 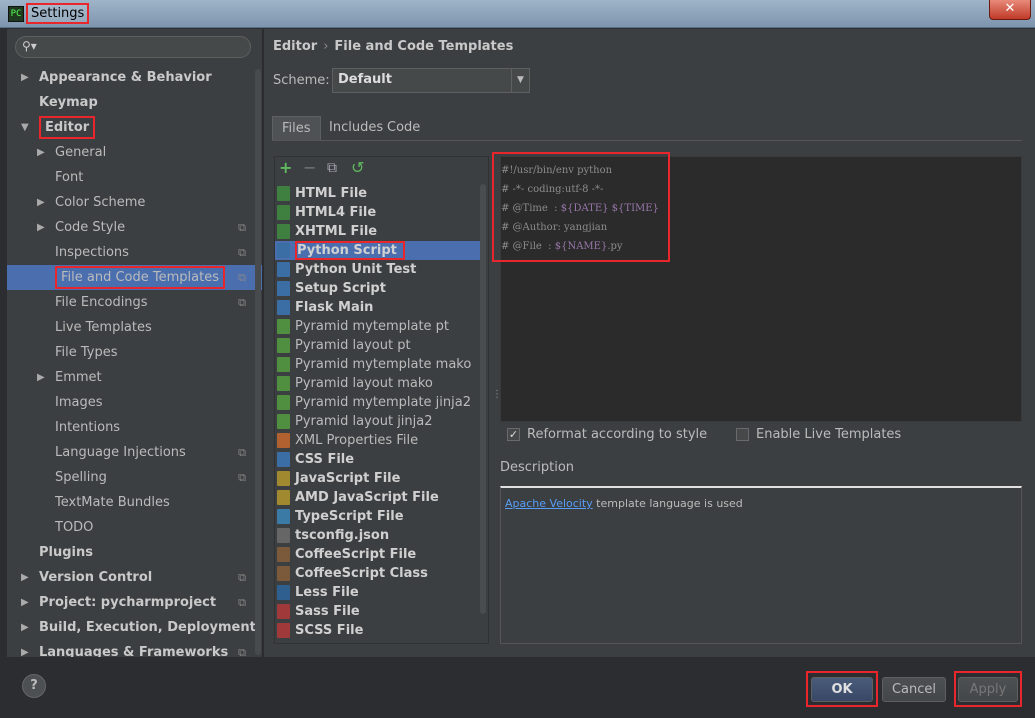 I want to click on template-name: Less File, so click(x=327, y=592).